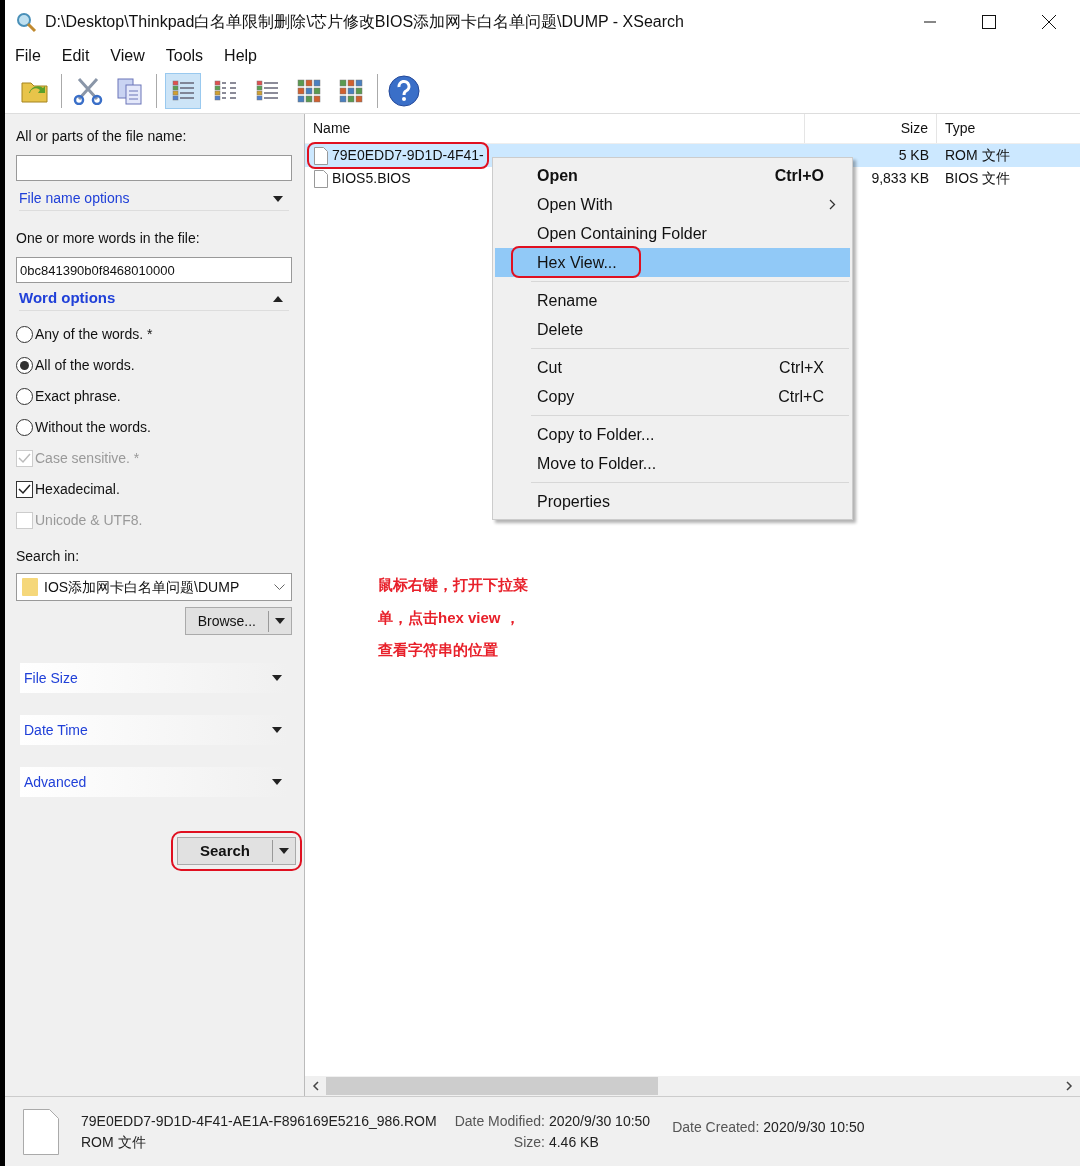 The width and height of the screenshot is (1080, 1166). What do you see at coordinates (574, 1142) in the screenshot?
I see `field-value: 4.46 KB` at bounding box center [574, 1142].